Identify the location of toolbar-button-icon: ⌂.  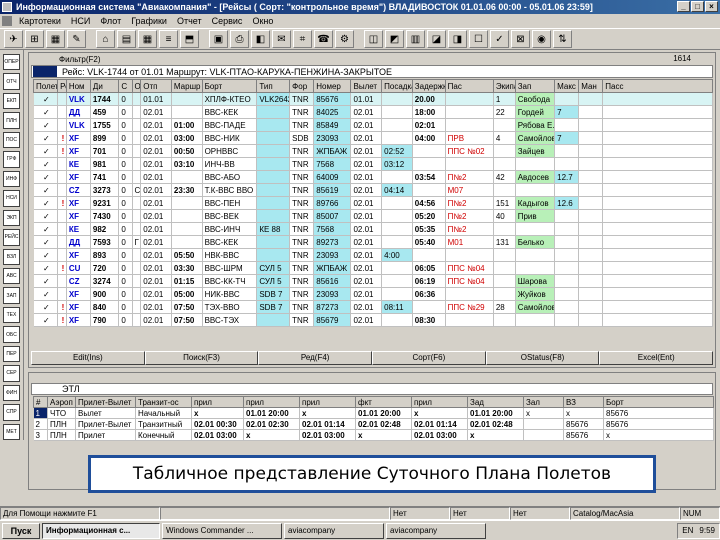
(105, 39).